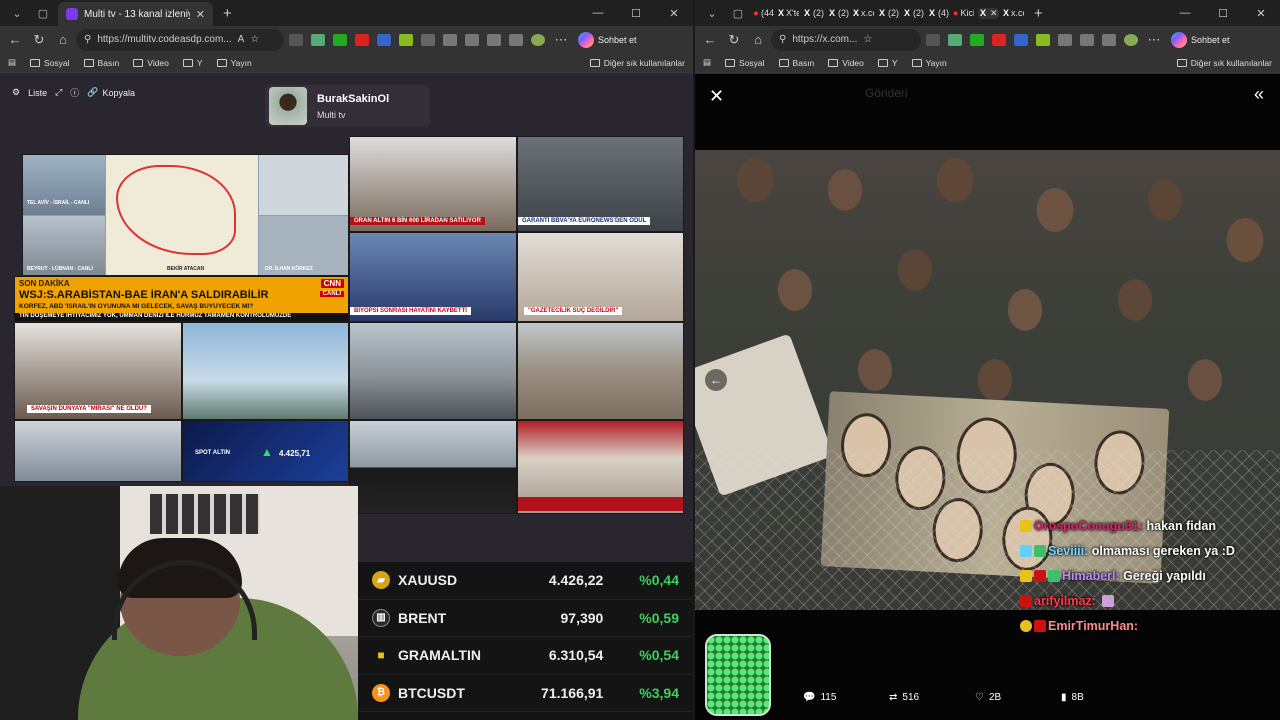 The image size is (1280, 720). Describe the element at coordinates (180, 39) in the screenshot. I see `address-bar: ⚲ https://multitv.codeasdp.com... A ☆` at that location.